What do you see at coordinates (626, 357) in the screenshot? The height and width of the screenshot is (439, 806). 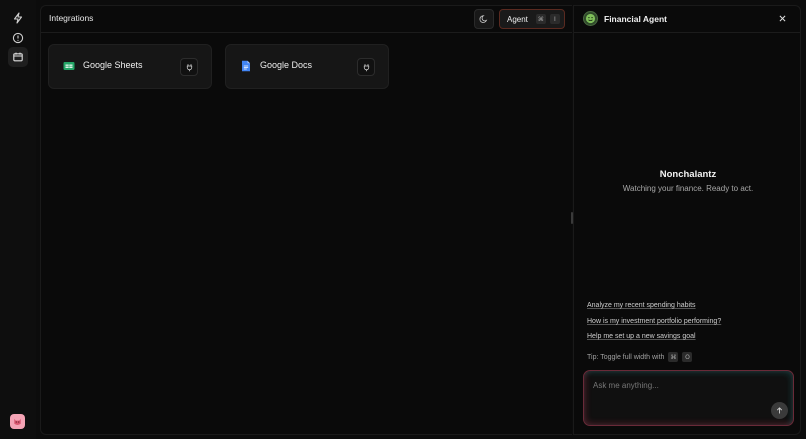 I see `tip-text: Tip: Toggle full width with` at bounding box center [626, 357].